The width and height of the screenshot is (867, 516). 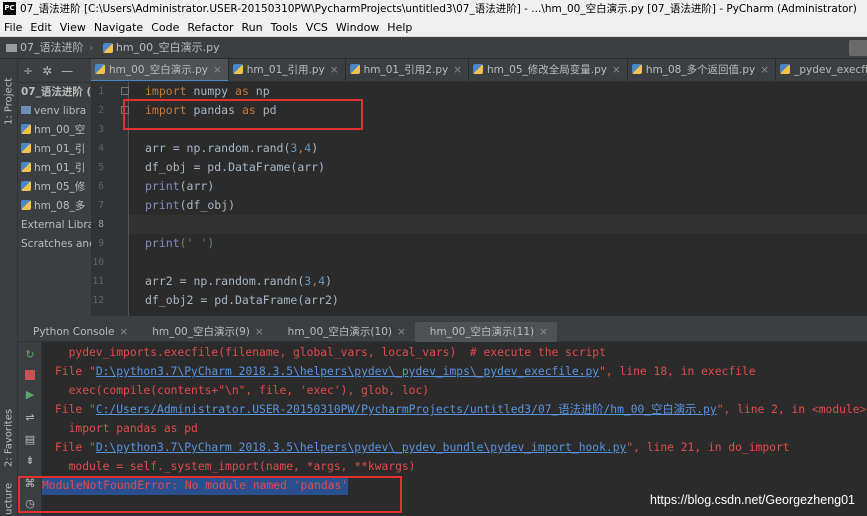 What do you see at coordinates (54, 111) in the screenshot?
I see `tree-item-venv: venv libra` at bounding box center [54, 111].